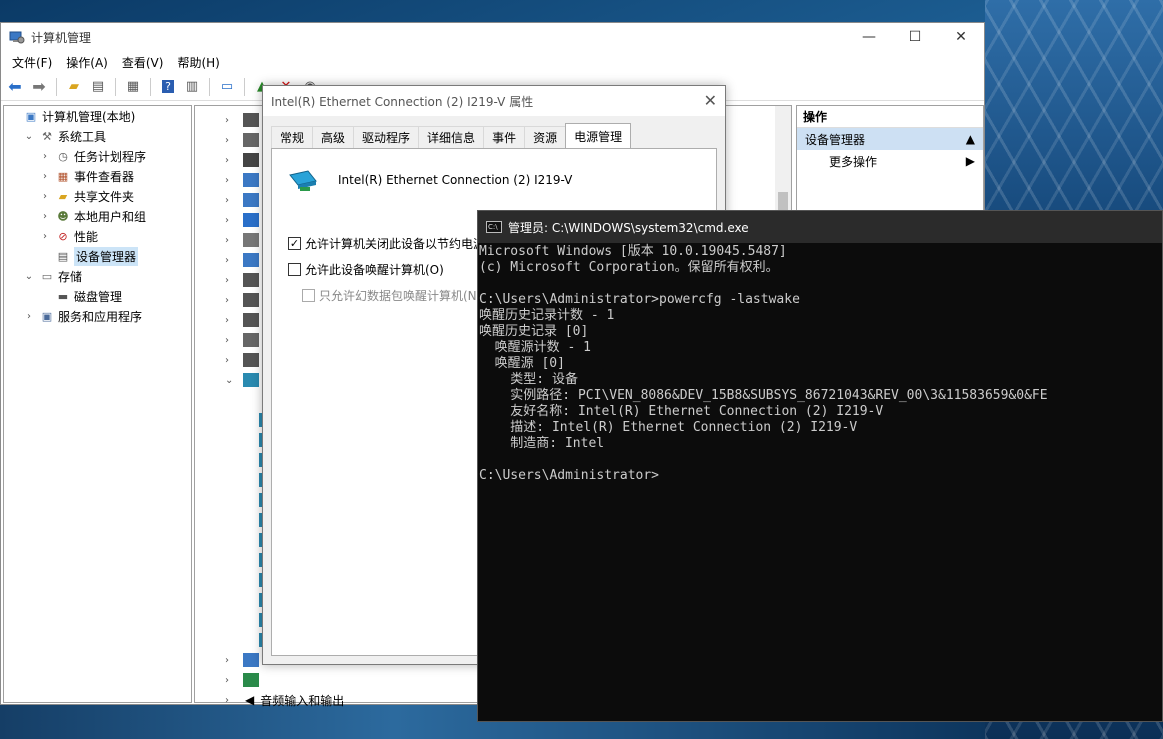 The height and width of the screenshot is (739, 1163). Describe the element at coordinates (198, 62) in the screenshot. I see `menu-help: 帮助(H)` at that location.